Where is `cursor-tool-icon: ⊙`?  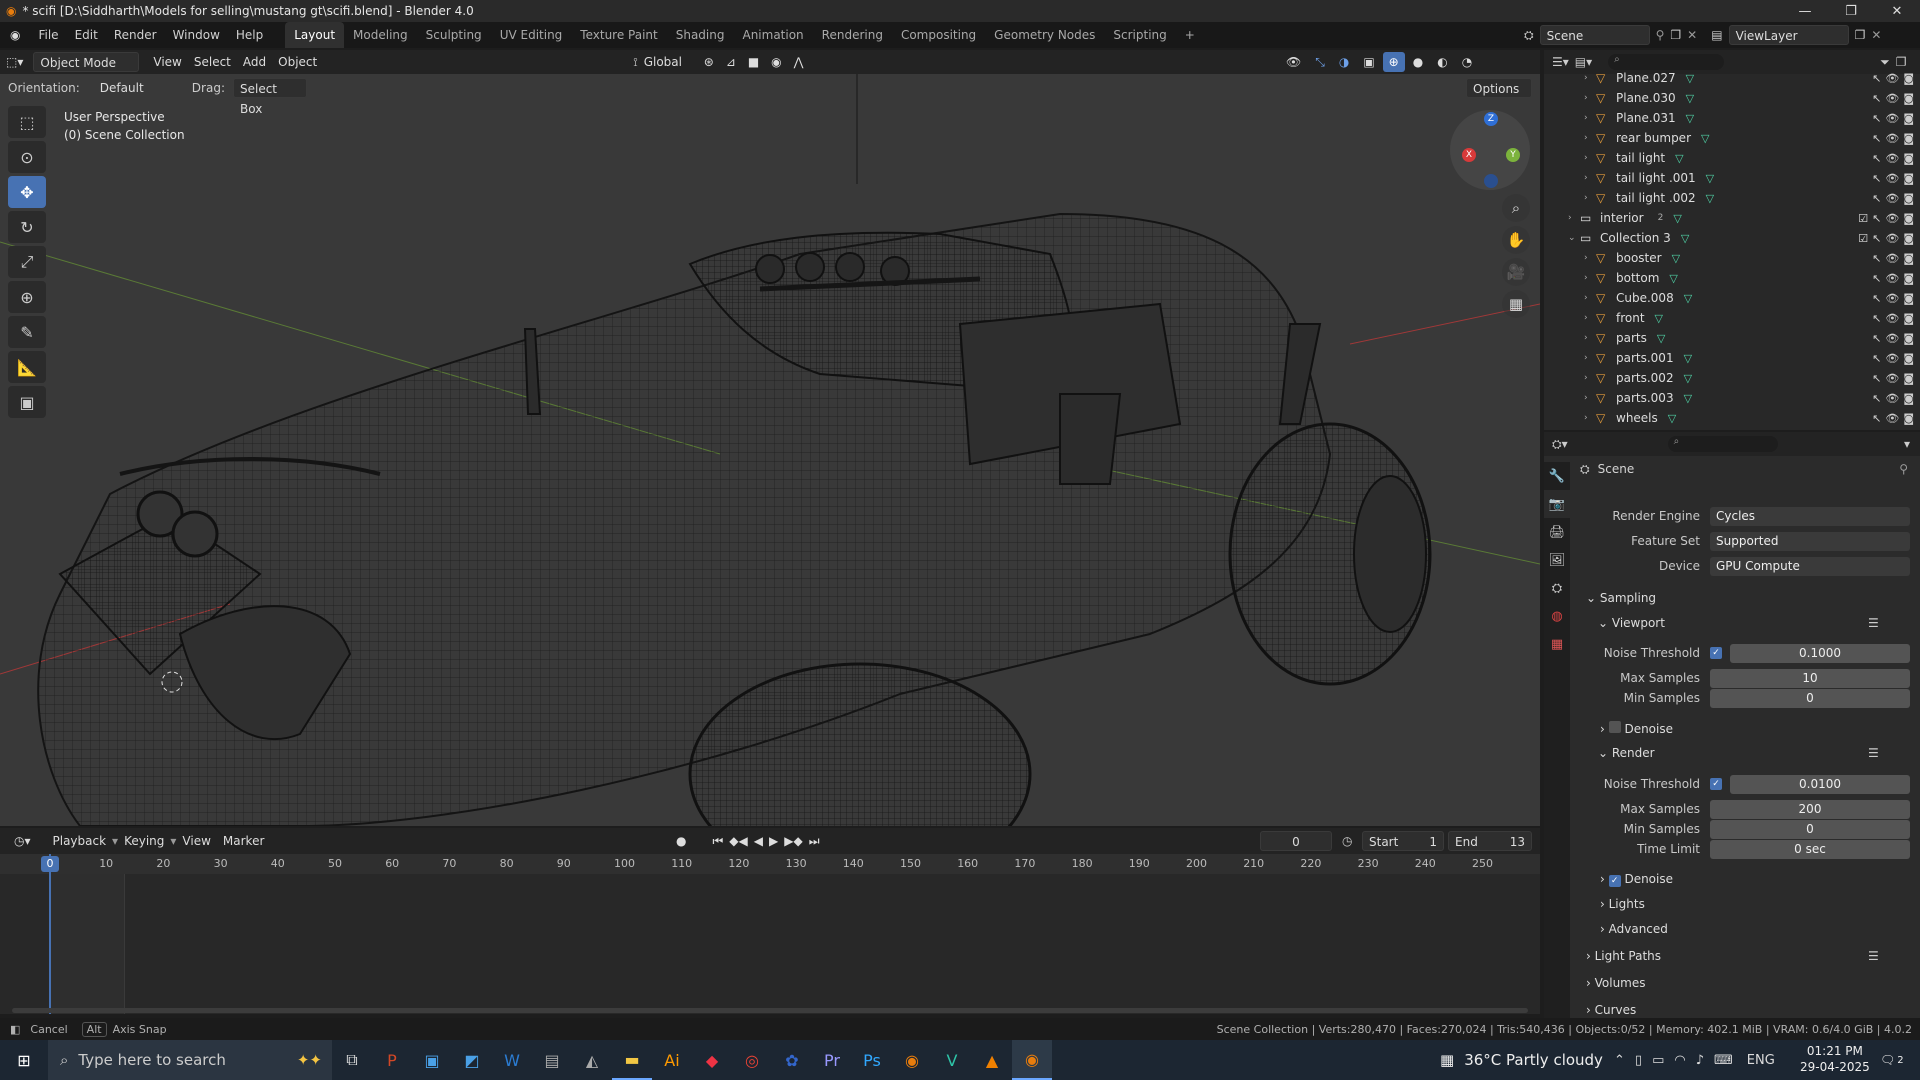 cursor-tool-icon: ⊙ is located at coordinates (27, 157).